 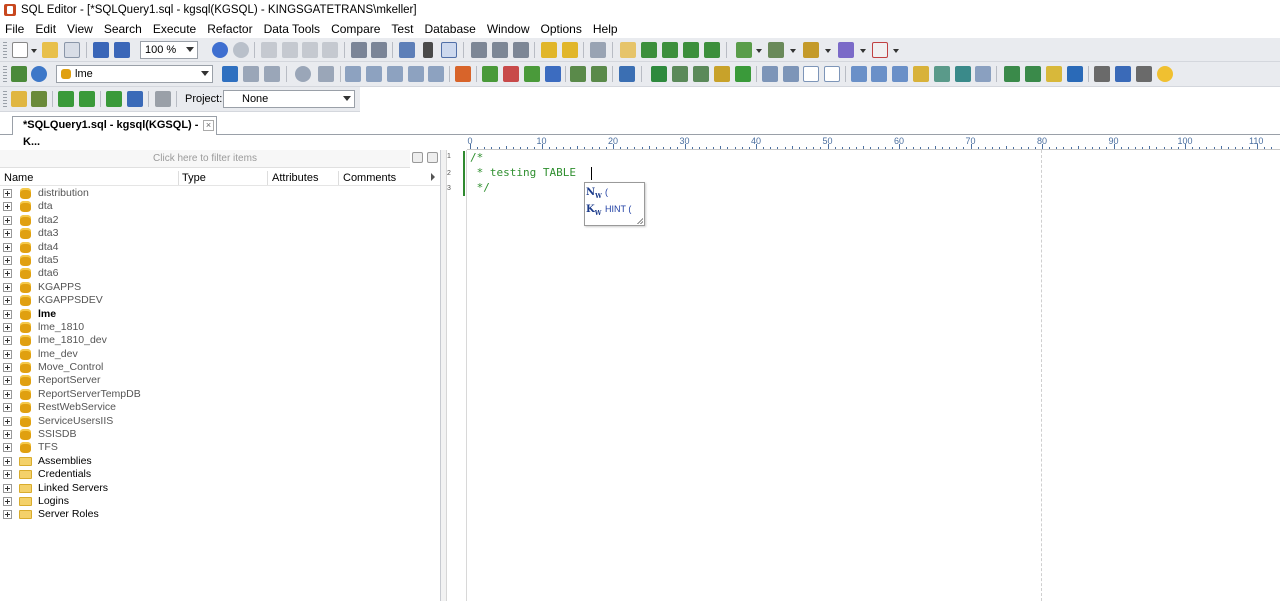 I want to click on toolbar-grip, so click(x=5, y=99).